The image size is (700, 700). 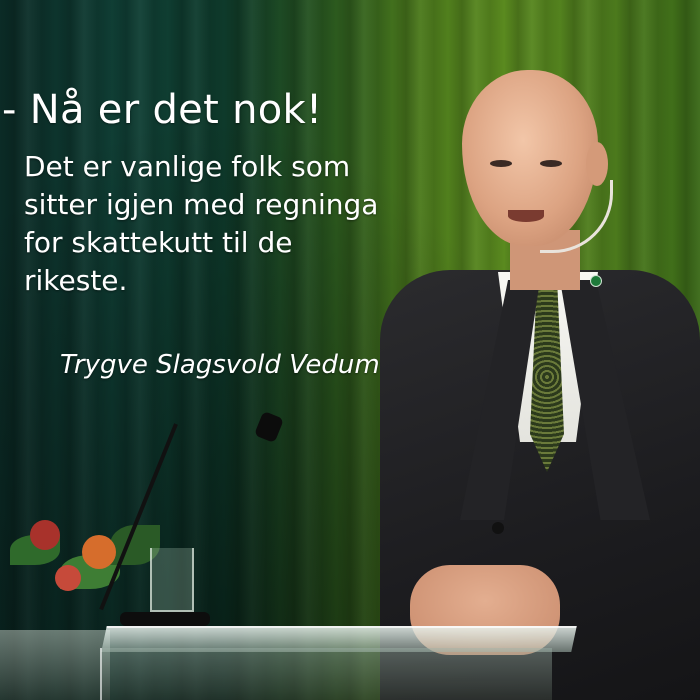 I want to click on left-eye, so click(x=501, y=163).